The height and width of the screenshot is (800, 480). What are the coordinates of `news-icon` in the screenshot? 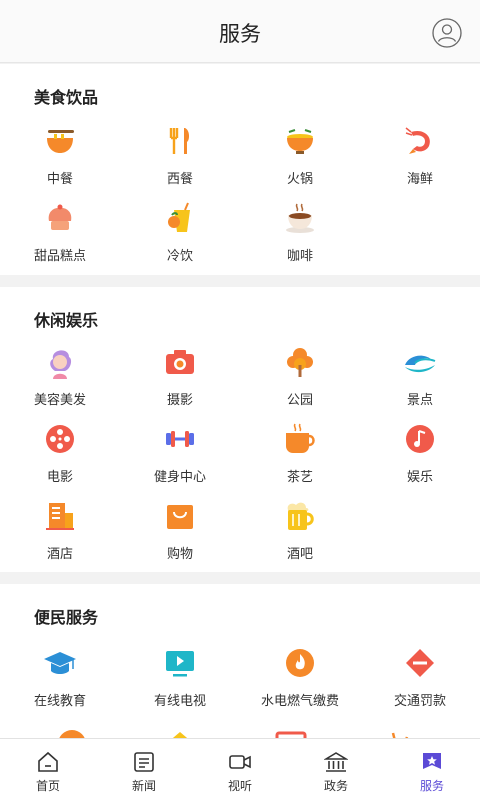 It's located at (144, 762).